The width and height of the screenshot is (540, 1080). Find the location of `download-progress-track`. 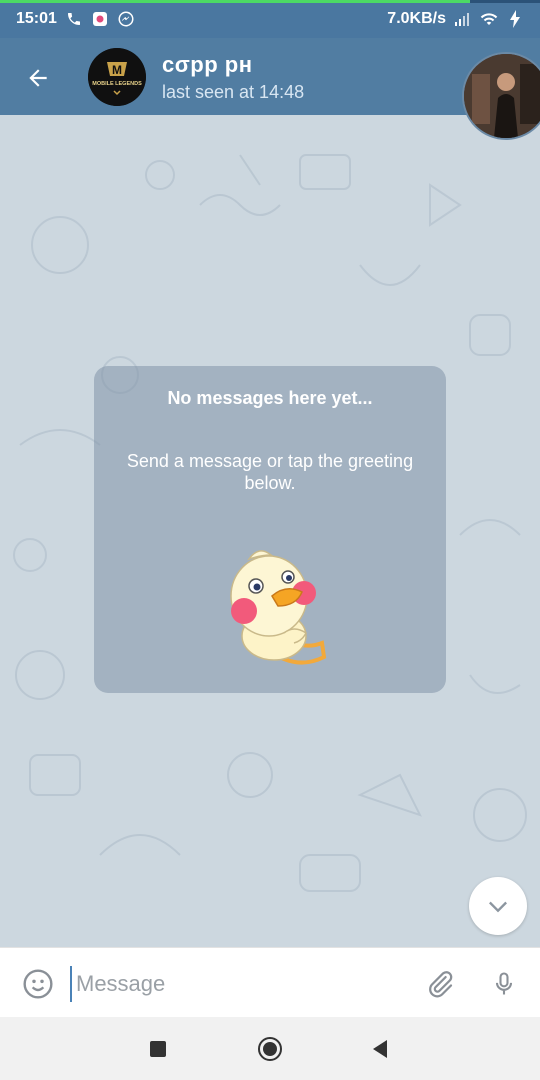

download-progress-track is located at coordinates (270, 1).